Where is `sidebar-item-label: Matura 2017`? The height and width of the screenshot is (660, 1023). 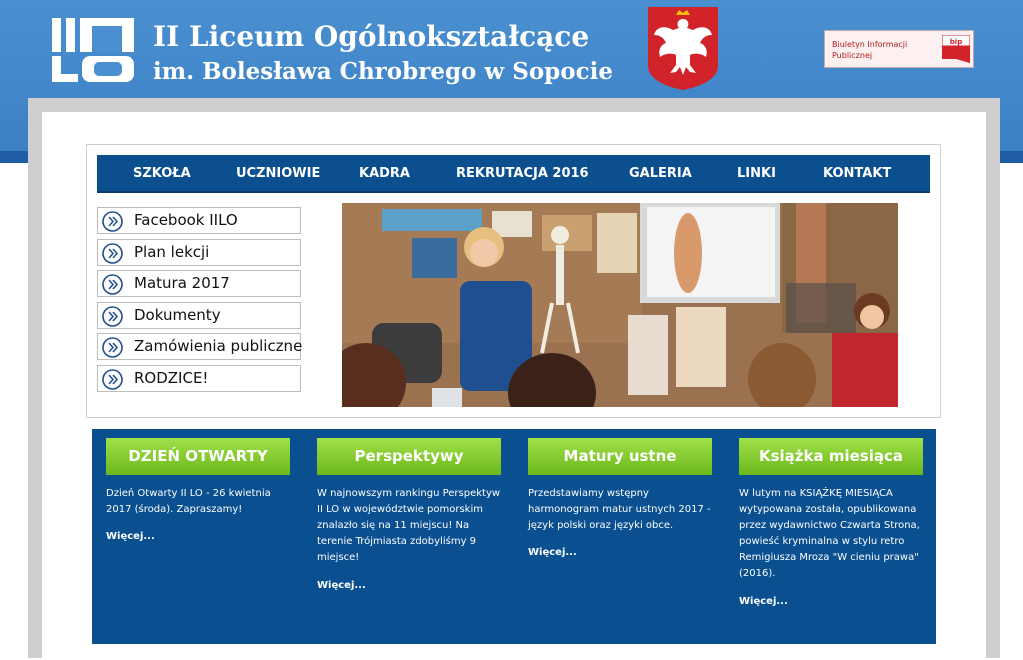 sidebar-item-label: Matura 2017 is located at coordinates (182, 283).